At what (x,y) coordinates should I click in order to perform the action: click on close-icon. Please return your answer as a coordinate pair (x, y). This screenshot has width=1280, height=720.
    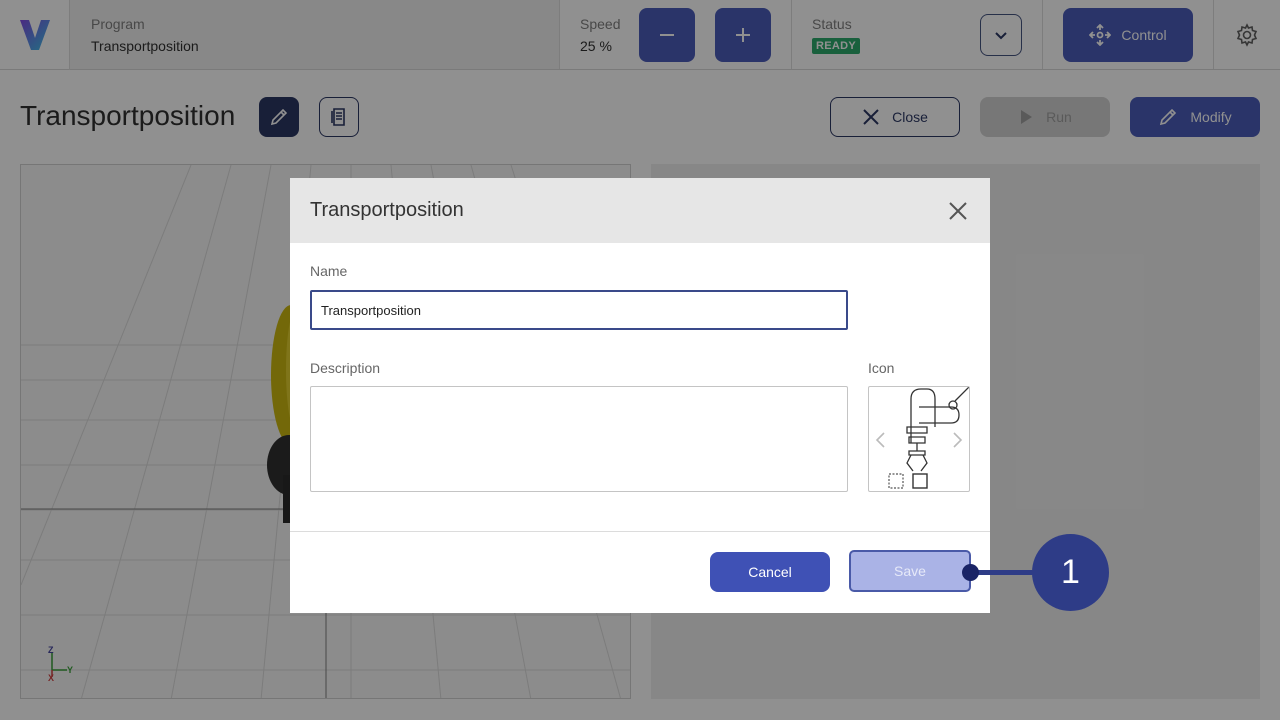
    Looking at the image, I should click on (958, 210).